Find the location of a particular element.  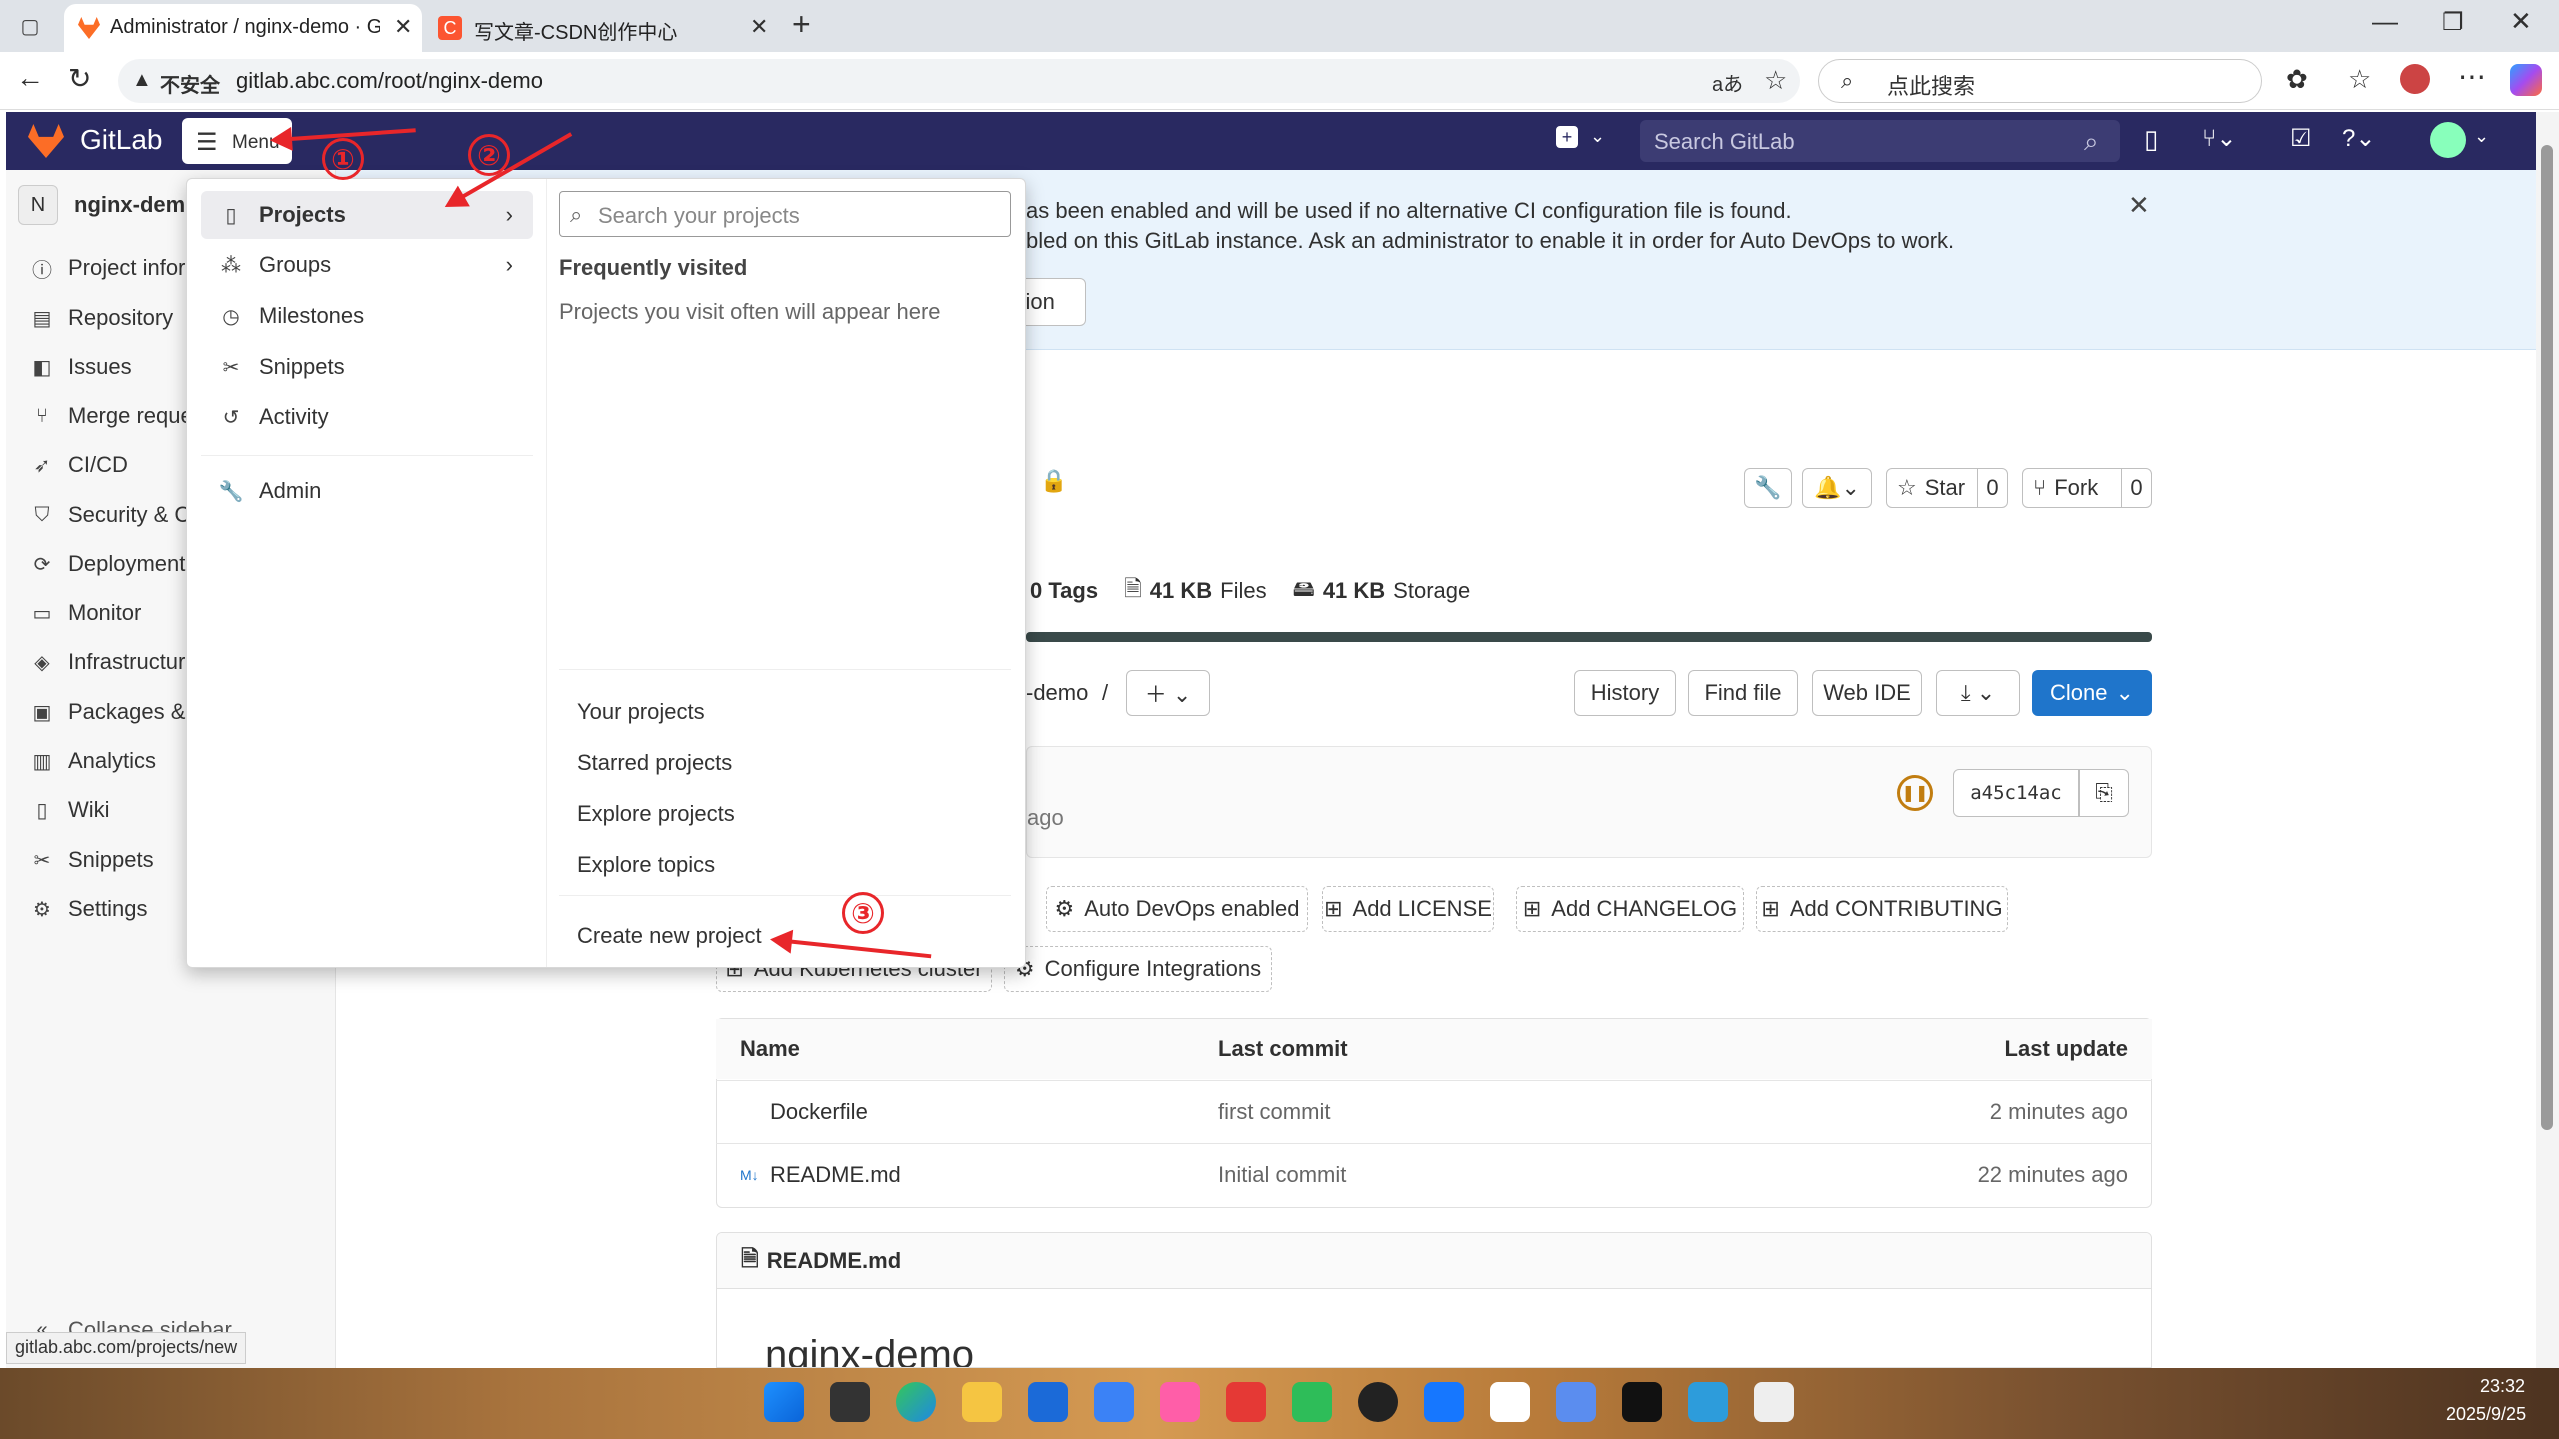

edge-icon is located at coordinates (916, 1402).